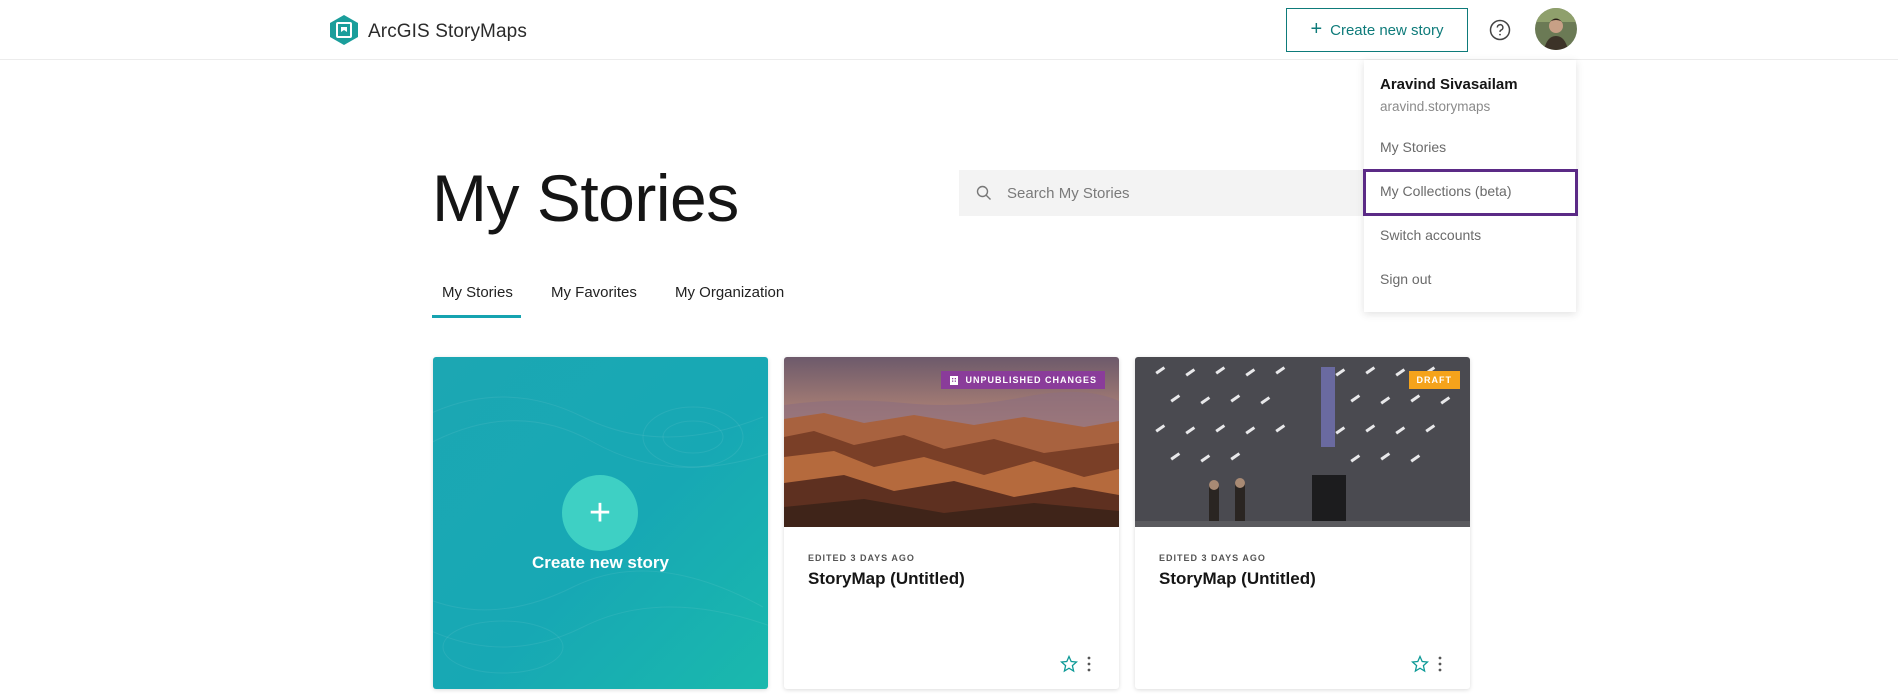  I want to click on account-username: aravind.storymaps, so click(1435, 106).